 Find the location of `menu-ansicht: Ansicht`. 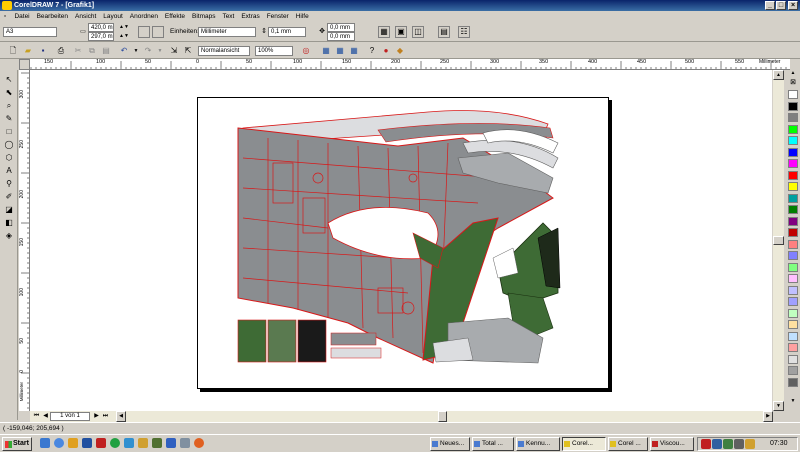

menu-ansicht: Ansicht is located at coordinates (86, 16).